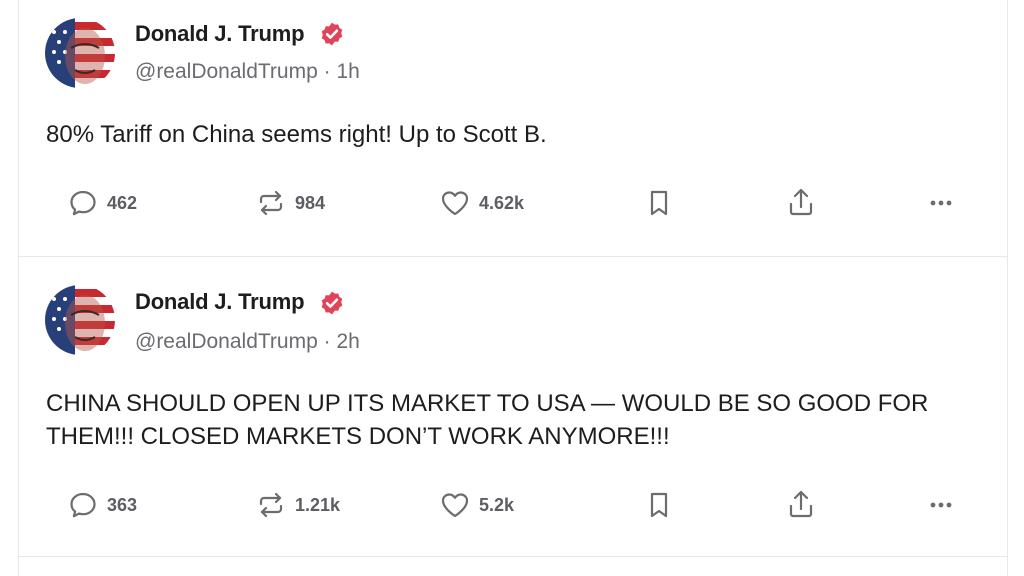 This screenshot has height=576, width=1024. I want to click on like-button: 5.2k, so click(476, 505).